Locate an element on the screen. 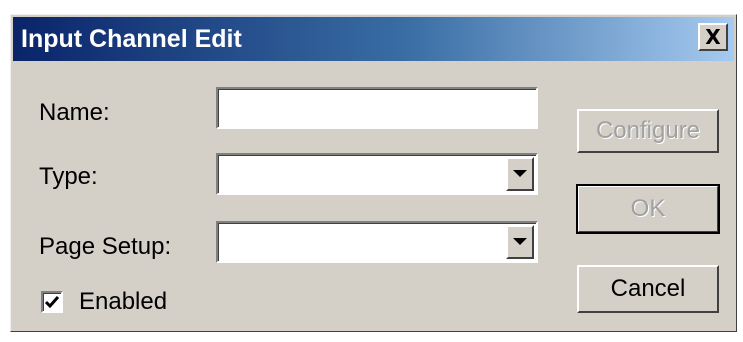  page-setup-select is located at coordinates (377, 242).